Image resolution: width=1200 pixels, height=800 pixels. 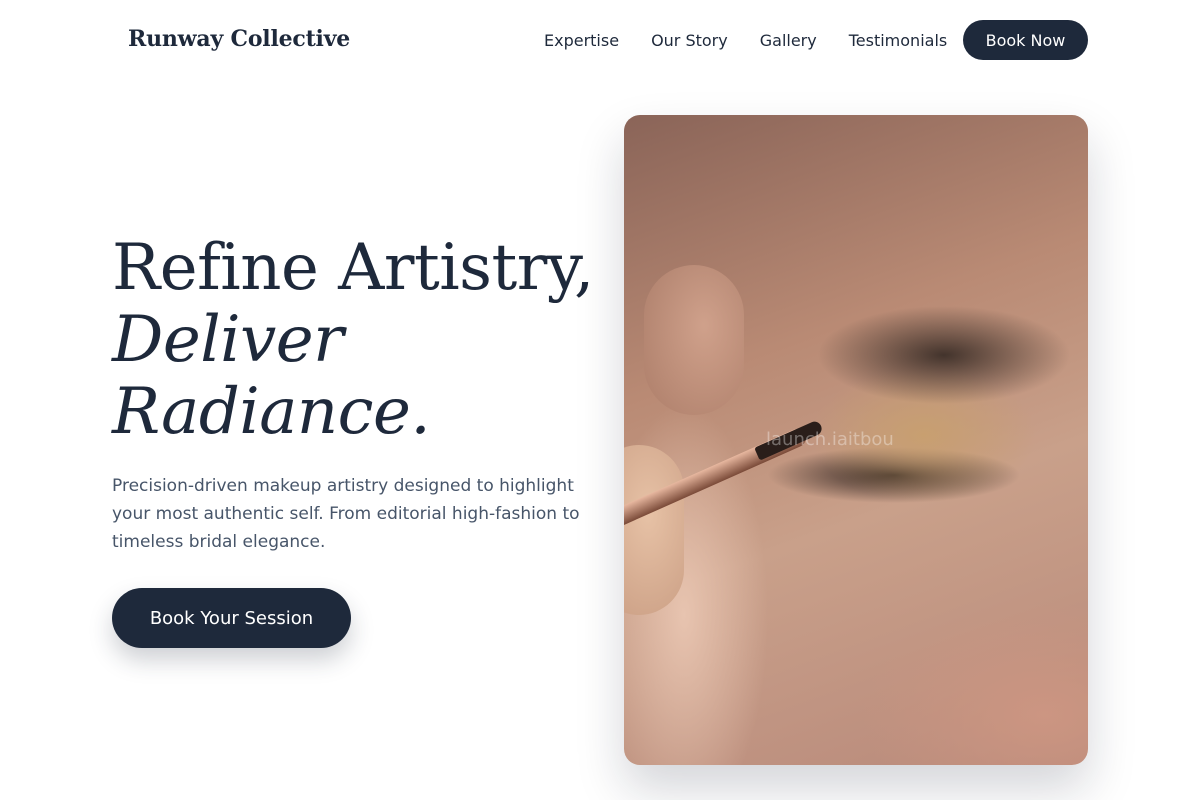 I want to click on image-watermark: launch.iaitbou, so click(x=830, y=439).